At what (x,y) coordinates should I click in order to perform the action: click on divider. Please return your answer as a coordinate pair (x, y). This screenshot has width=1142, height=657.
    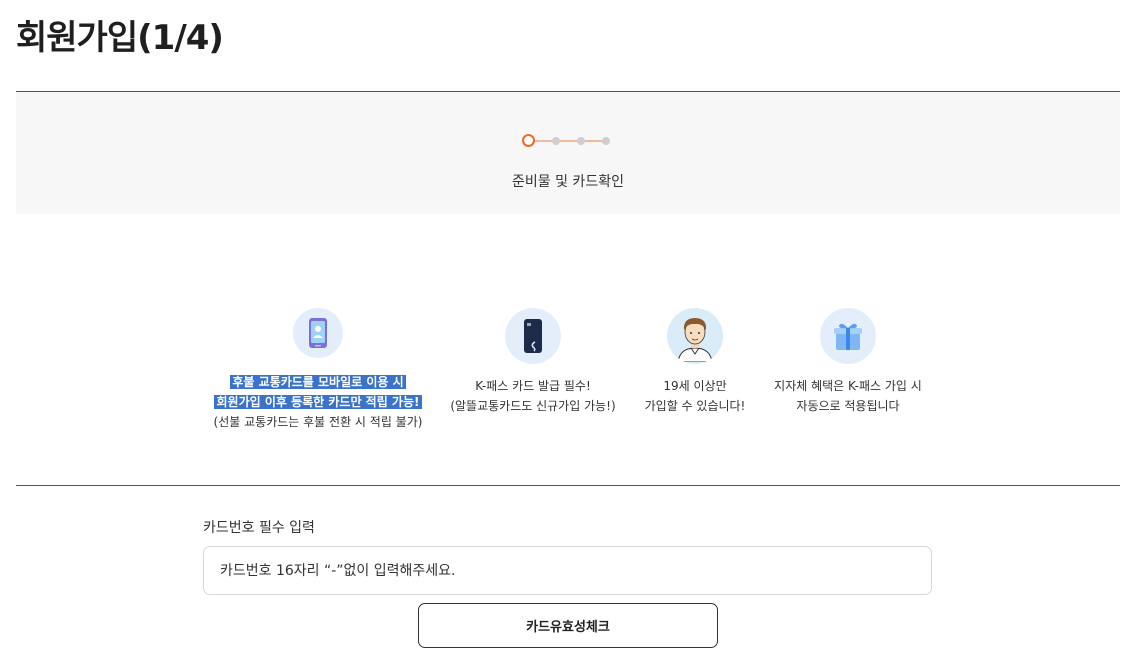
    Looking at the image, I should click on (568, 485).